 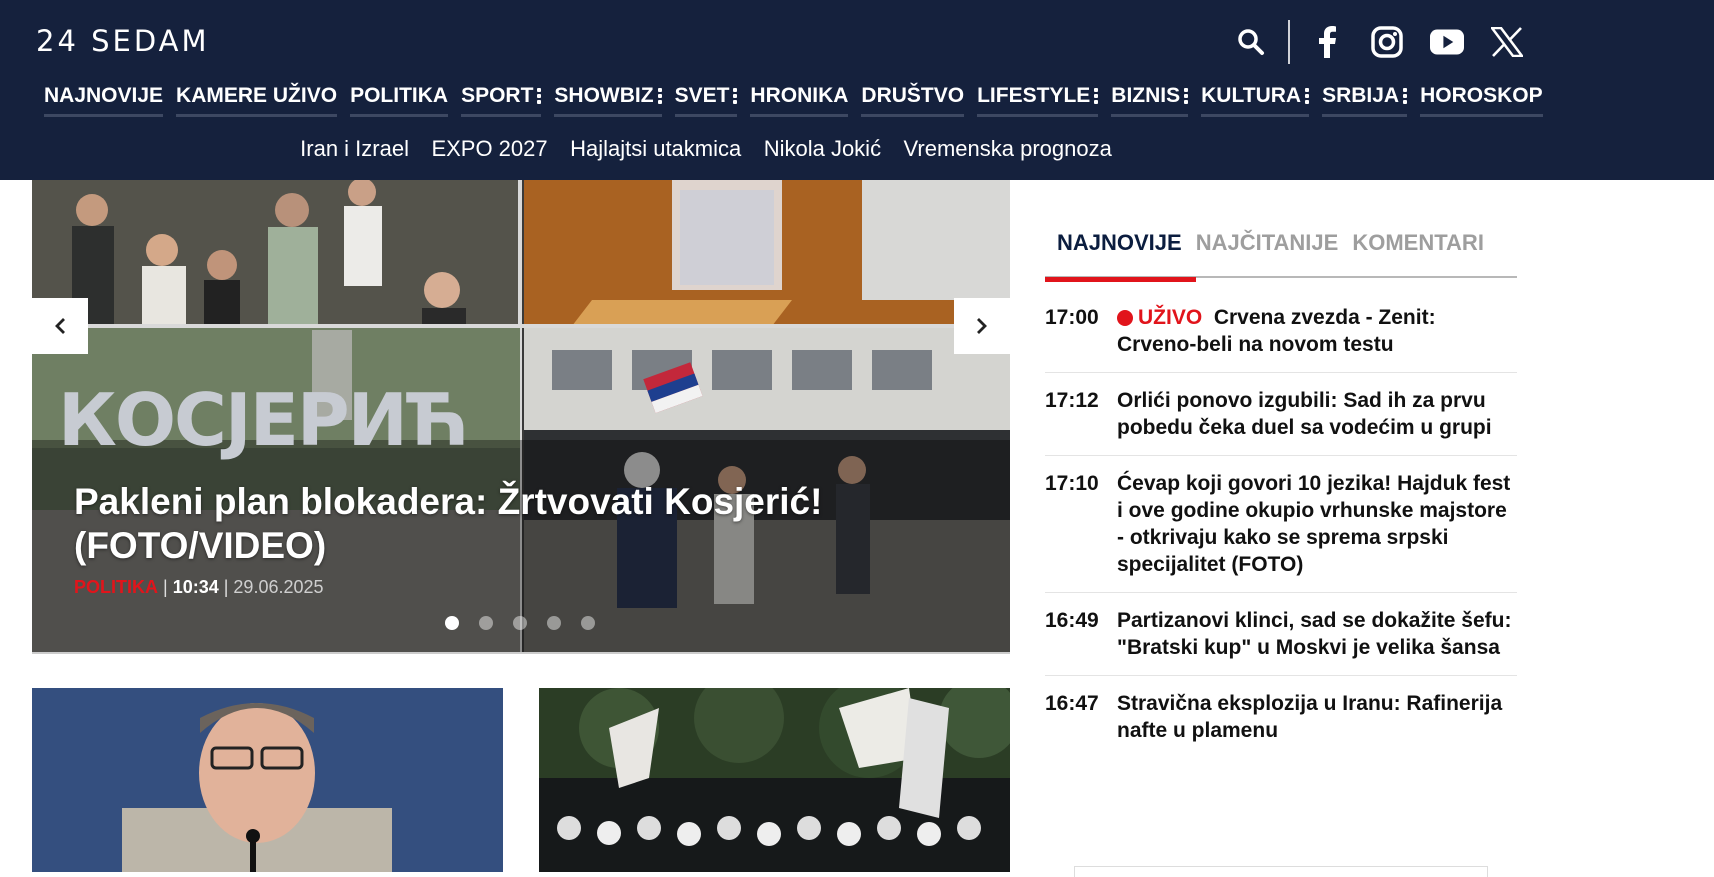 I want to click on header-divider, so click(x=1289, y=42).